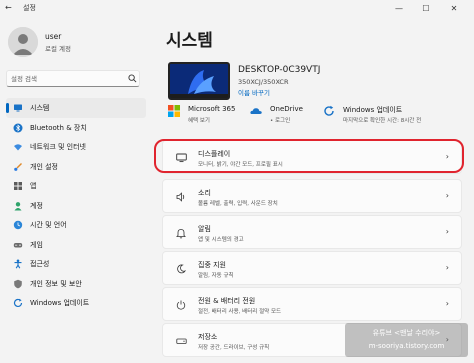  I want to click on card-title: 디스플레이, so click(214, 154).